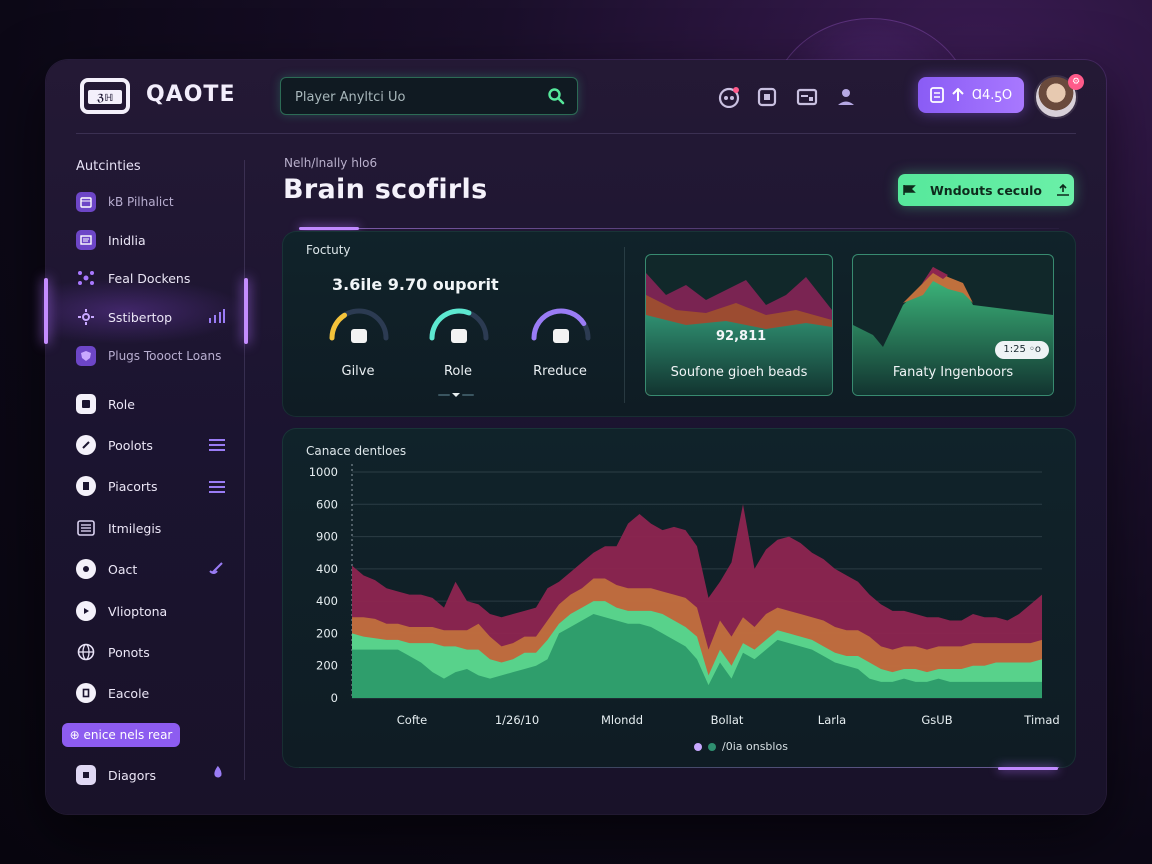 This screenshot has height=864, width=1152. Describe the element at coordinates (459, 325) in the screenshot. I see `gauge-role` at that location.